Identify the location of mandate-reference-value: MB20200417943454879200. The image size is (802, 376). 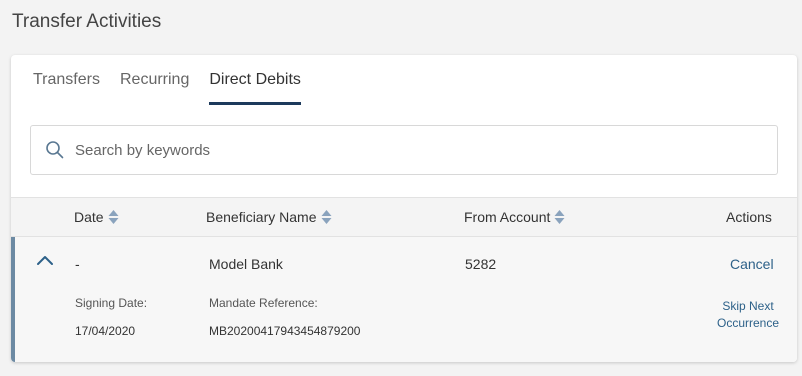
(285, 331).